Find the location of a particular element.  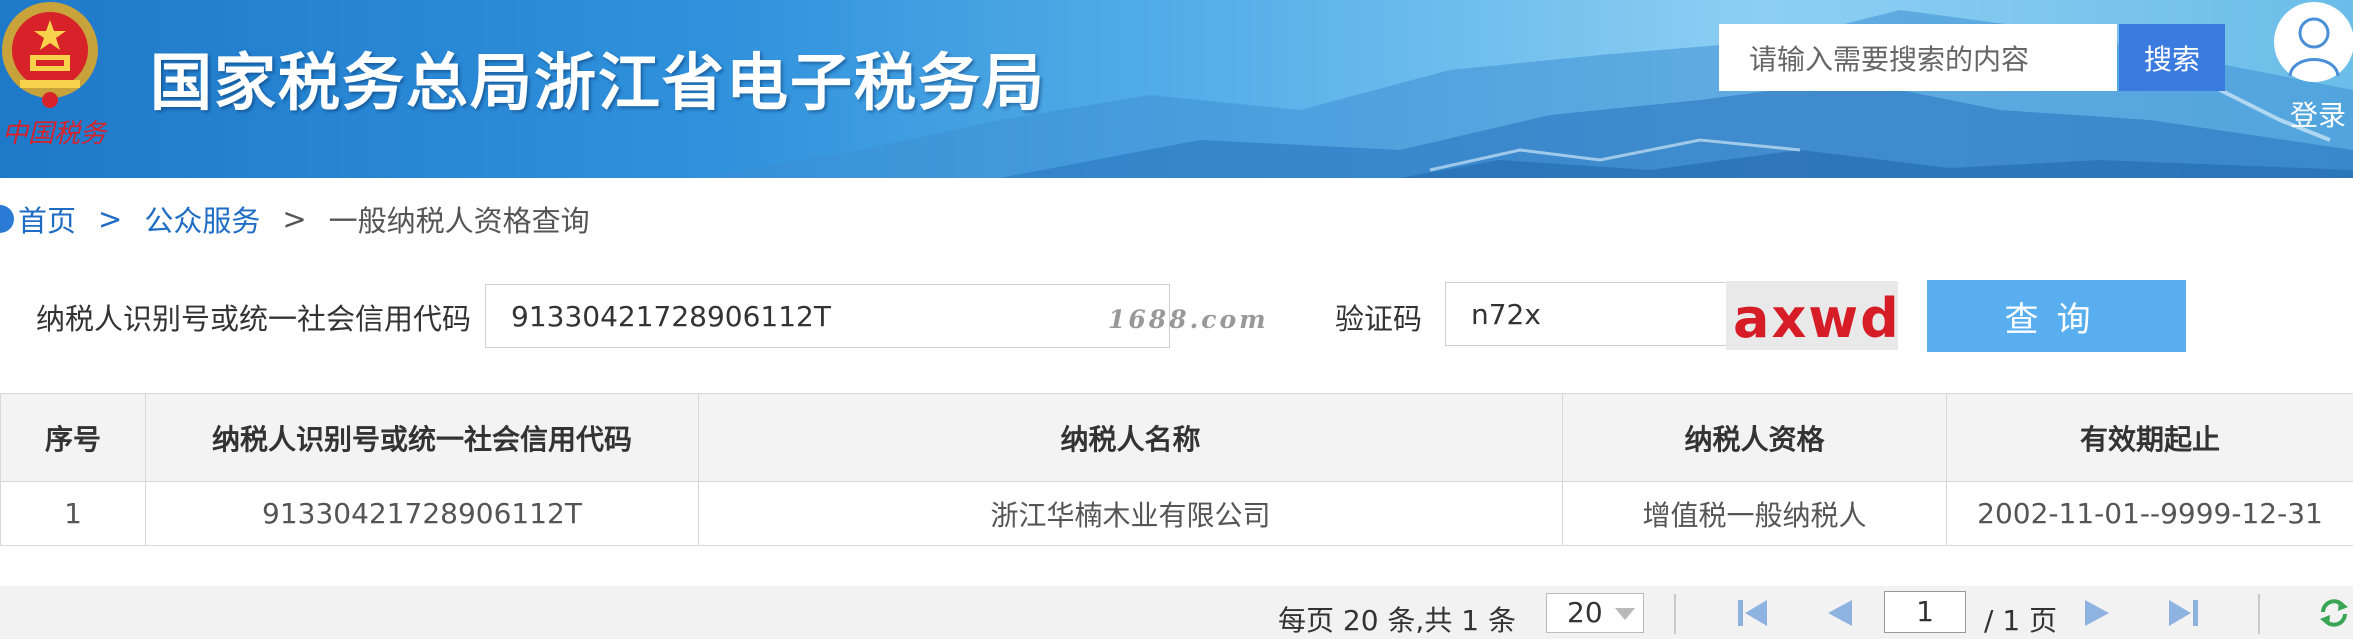

breadcrumb-current: 一般纳税人资格查询 is located at coordinates (459, 221).